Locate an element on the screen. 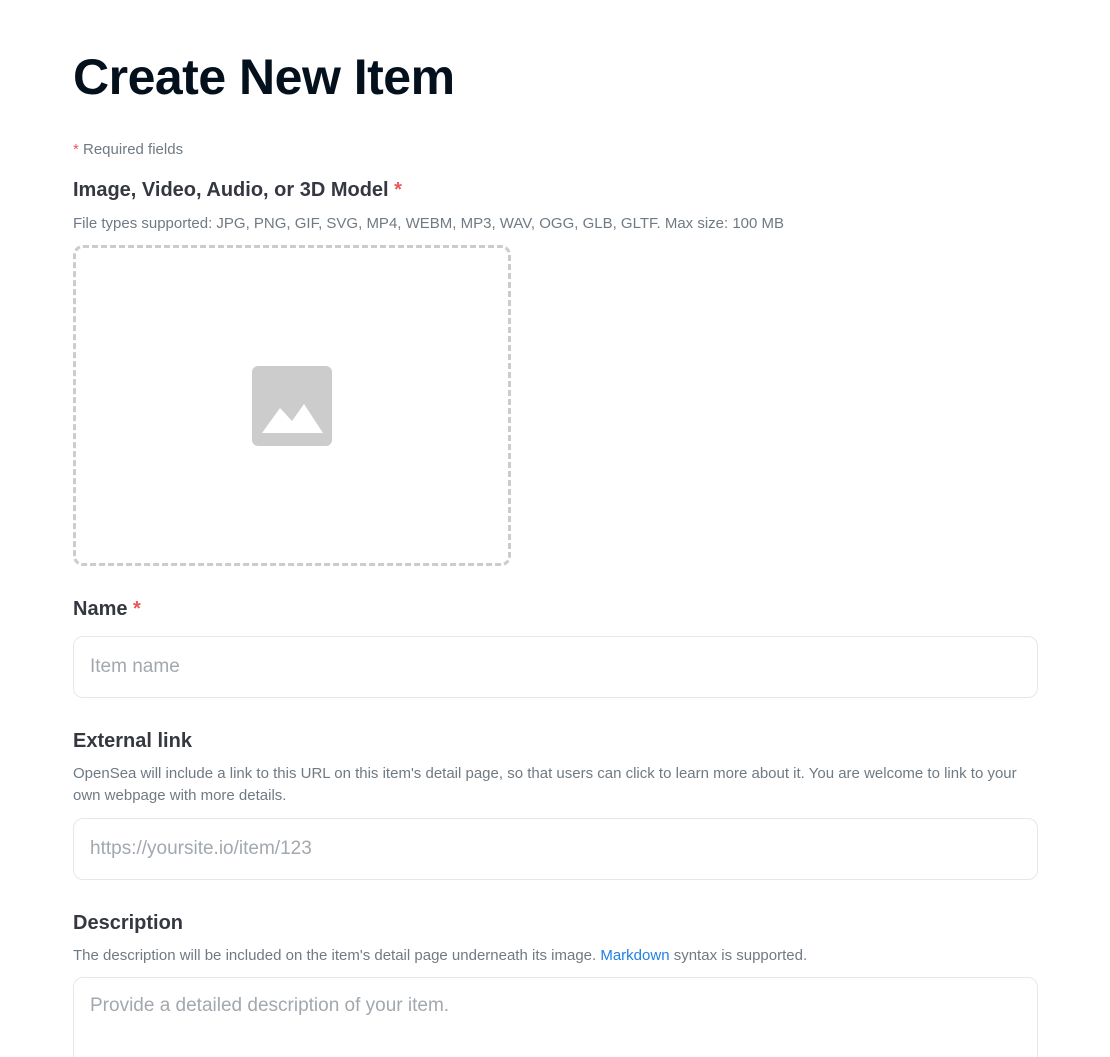 The width and height of the screenshot is (1110, 1057). page-title: Create New Item is located at coordinates (264, 77).